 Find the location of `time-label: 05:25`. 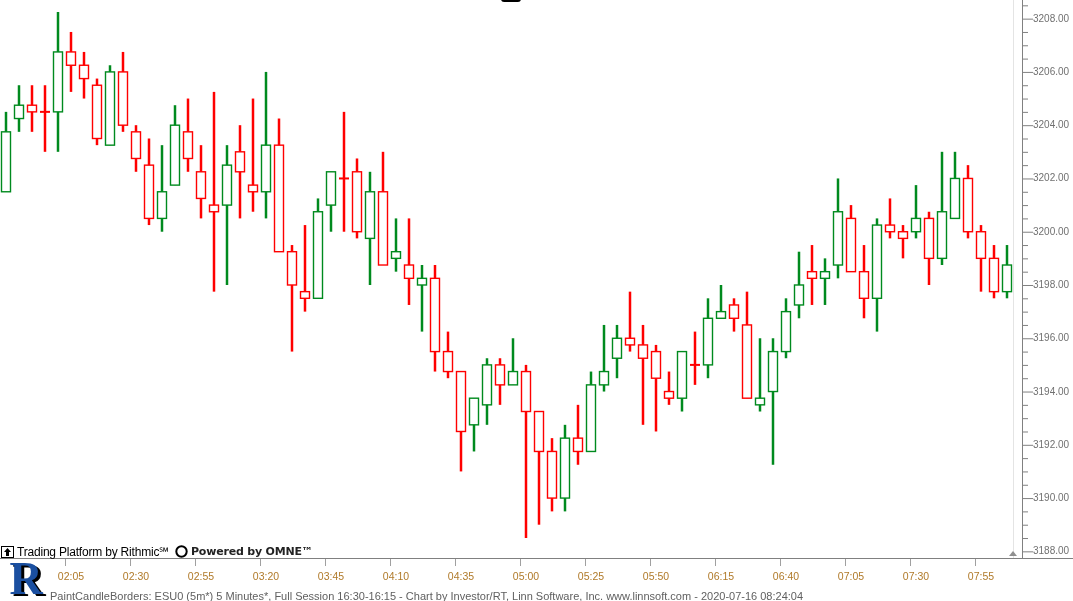

time-label: 05:25 is located at coordinates (591, 576).